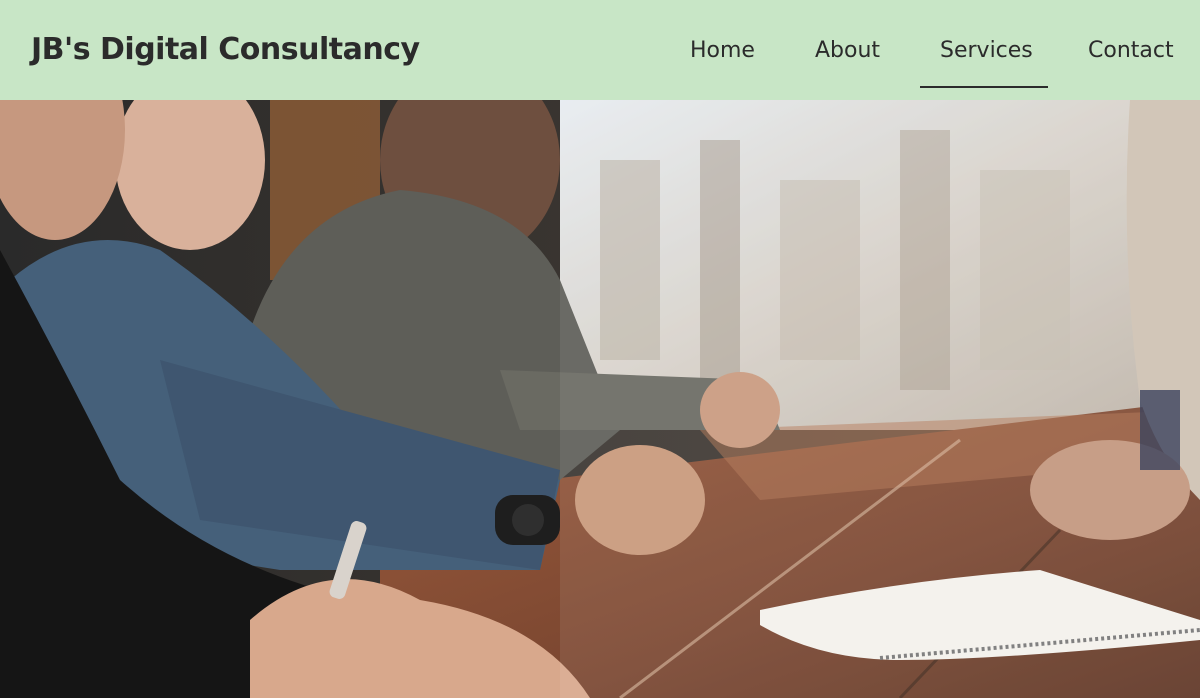 The width and height of the screenshot is (1200, 698). What do you see at coordinates (722, 51) in the screenshot?
I see `nav-home-link: Home` at bounding box center [722, 51].